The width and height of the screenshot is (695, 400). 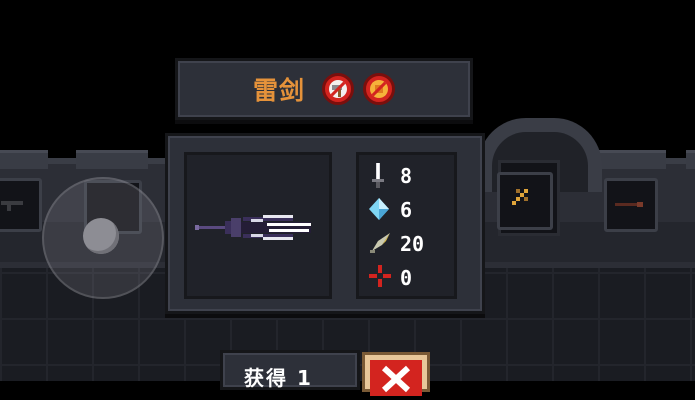 What do you see at coordinates (378, 175) in the screenshot?
I see `sword-attack-icon` at bounding box center [378, 175].